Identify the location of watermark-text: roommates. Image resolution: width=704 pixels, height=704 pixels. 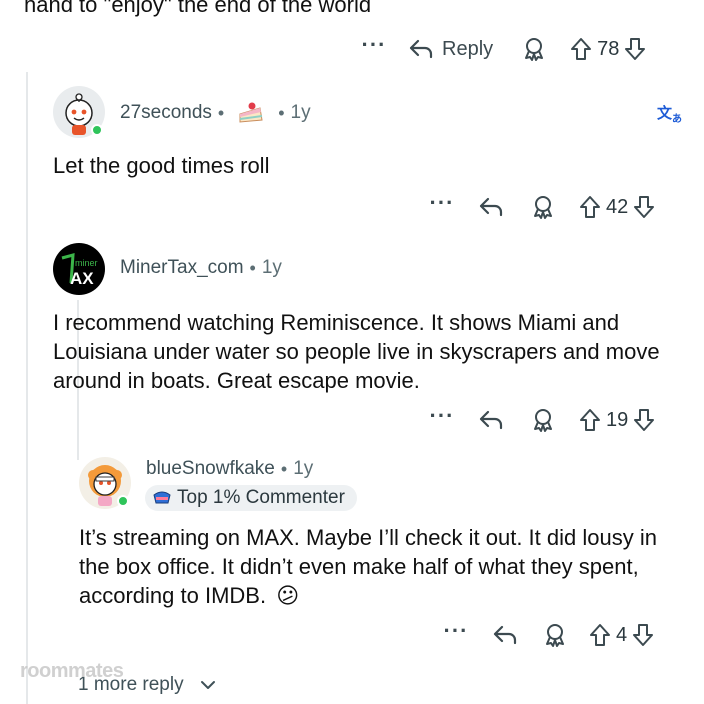
(72, 671).